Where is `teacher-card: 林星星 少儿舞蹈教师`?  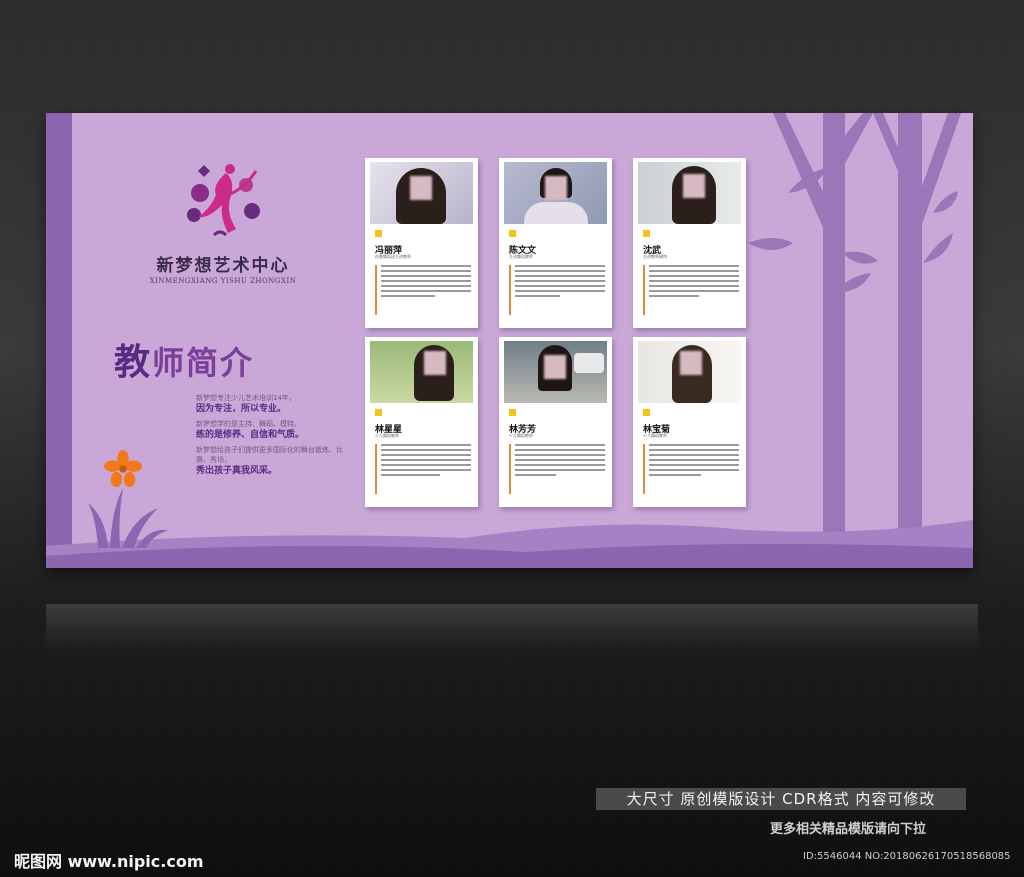
teacher-card: 林星星 少儿舞蹈教师 is located at coordinates (421, 422).